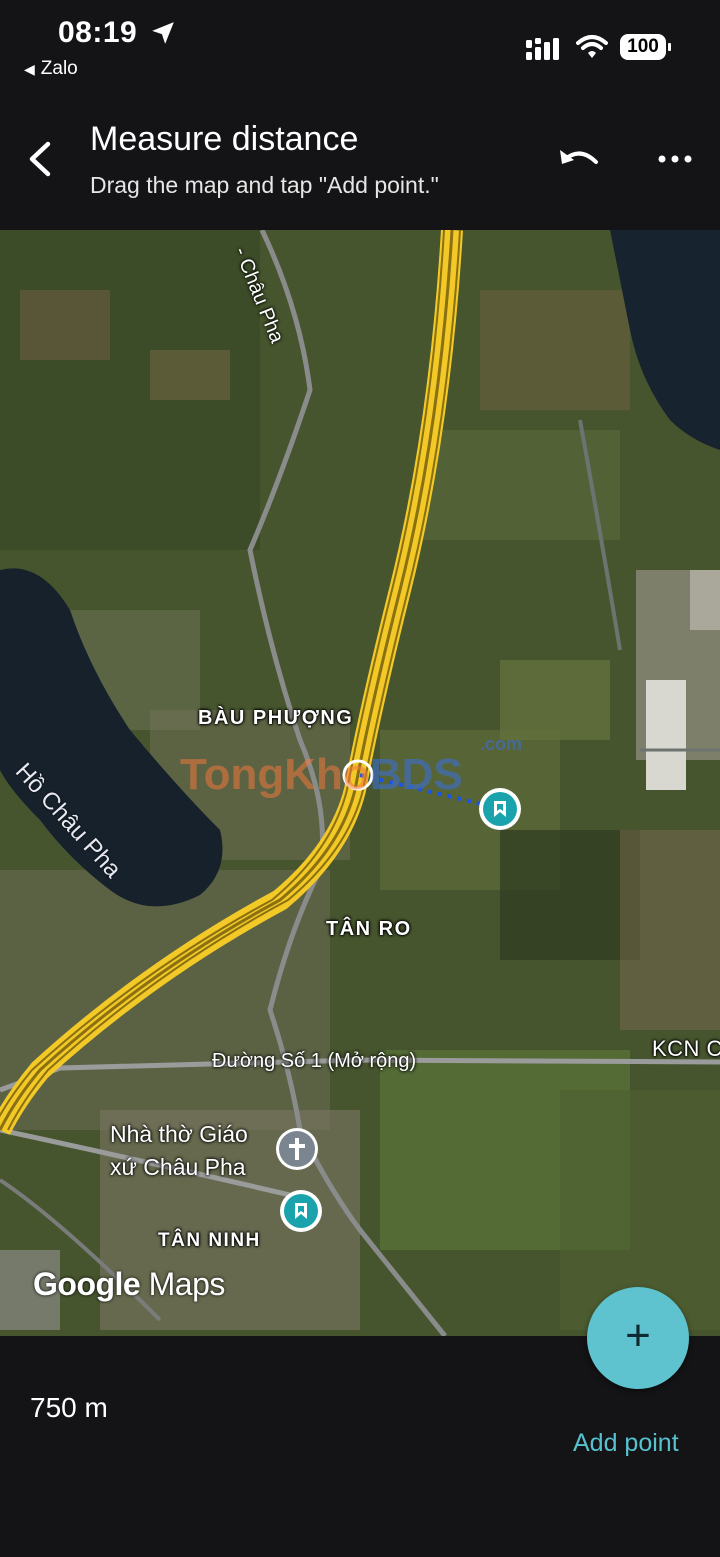 This screenshot has width=720, height=1557. I want to click on google-maps-logo: Google Maps, so click(129, 1284).